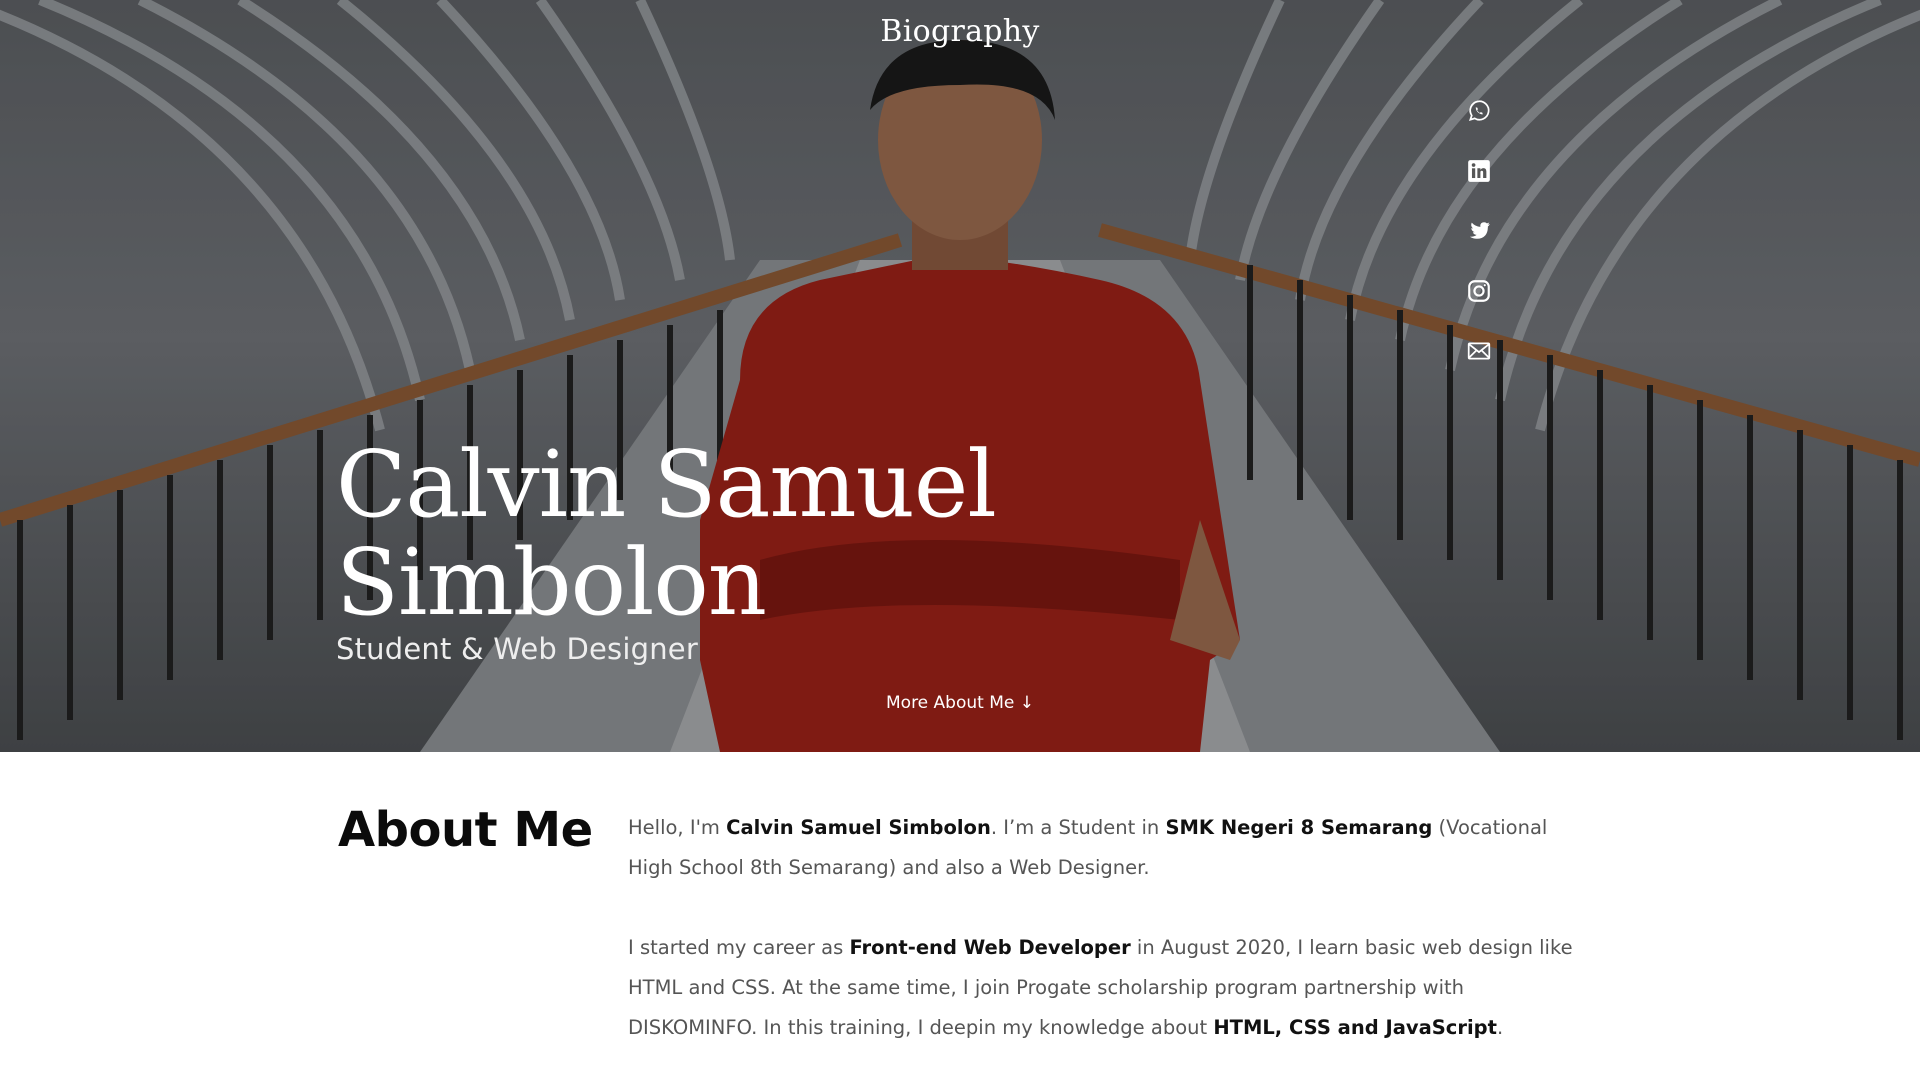 The width and height of the screenshot is (1920, 1080). Describe the element at coordinates (1479, 171) in the screenshot. I see `linkedin-icon` at that location.